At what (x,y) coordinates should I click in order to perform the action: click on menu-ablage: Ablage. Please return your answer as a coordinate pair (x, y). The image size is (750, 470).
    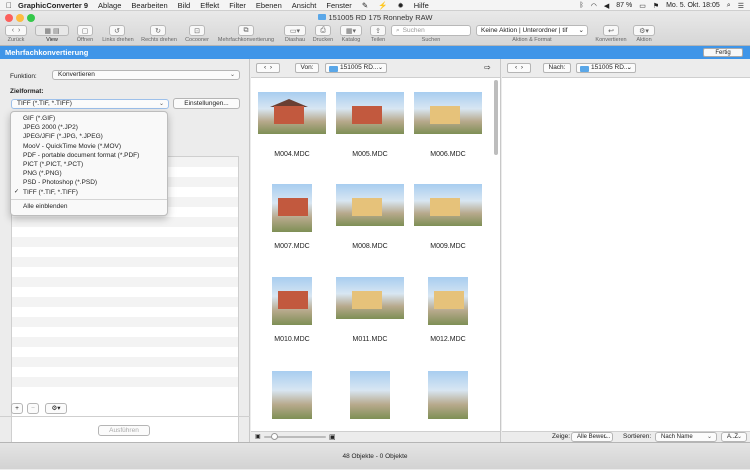
    Looking at the image, I should click on (109, 5).